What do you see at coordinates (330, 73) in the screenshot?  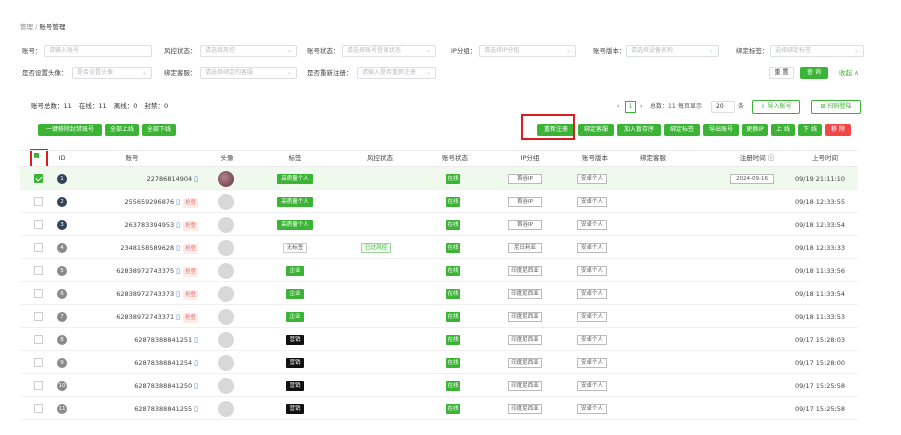 I see `reregister-filter-label: 是否重新注册：` at bounding box center [330, 73].